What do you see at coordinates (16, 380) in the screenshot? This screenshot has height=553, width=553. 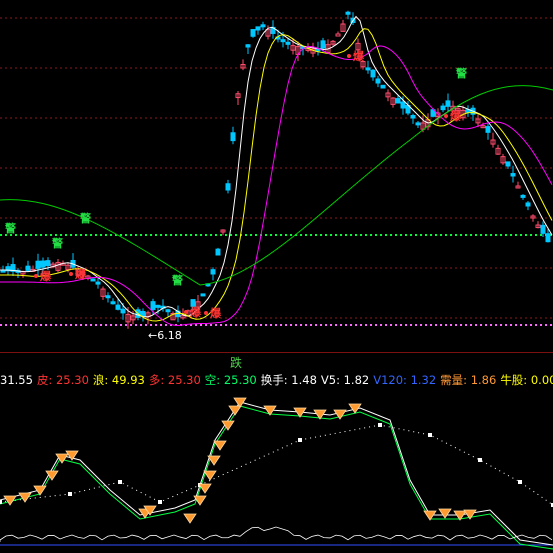 I see `indicator-0: 31.55` at bounding box center [16, 380].